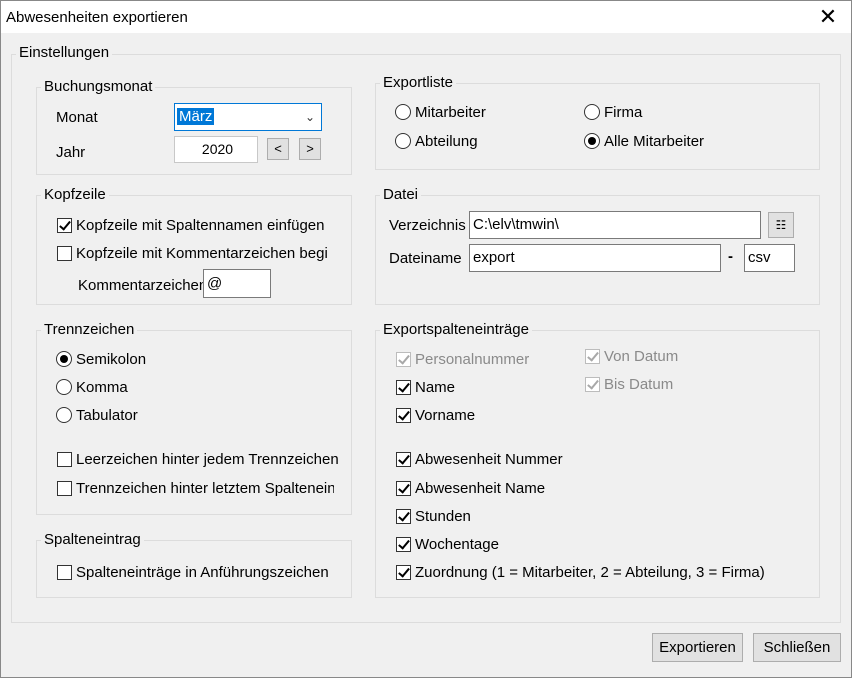 The width and height of the screenshot is (852, 678). I want to click on jahr-label: Jahr, so click(71, 152).